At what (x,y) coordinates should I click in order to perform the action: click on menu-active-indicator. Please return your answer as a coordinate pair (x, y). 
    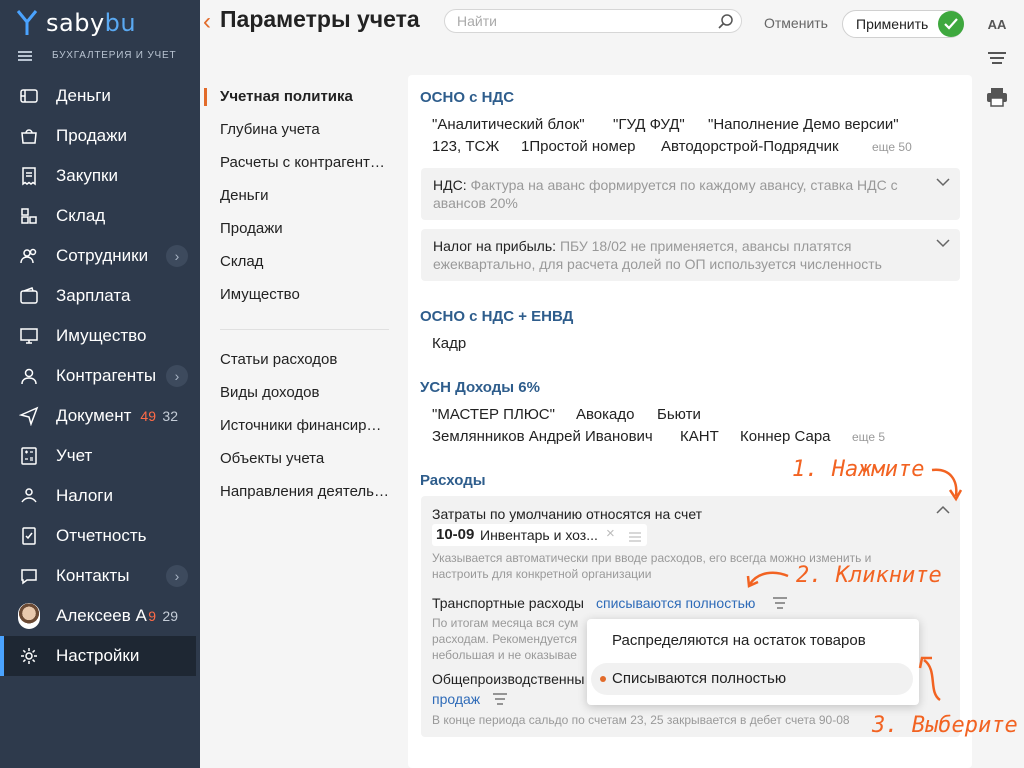
    Looking at the image, I should click on (205, 97).